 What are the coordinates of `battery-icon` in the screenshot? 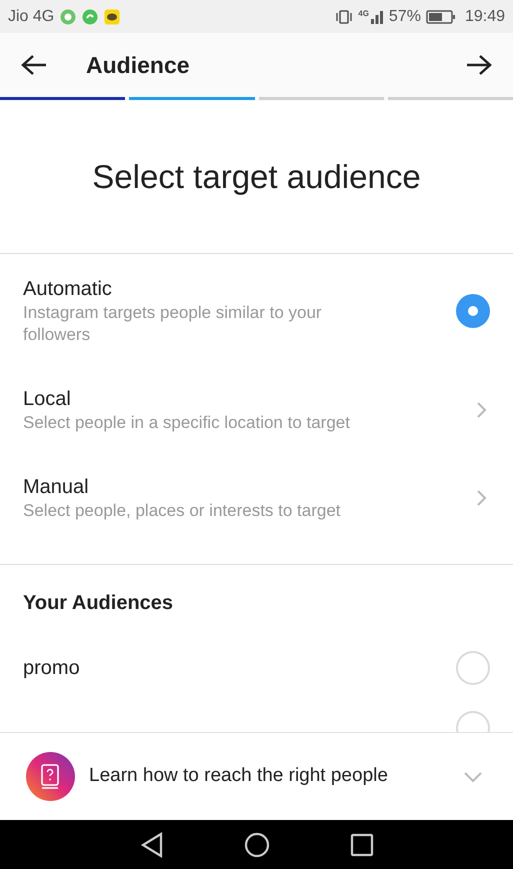 It's located at (441, 16).